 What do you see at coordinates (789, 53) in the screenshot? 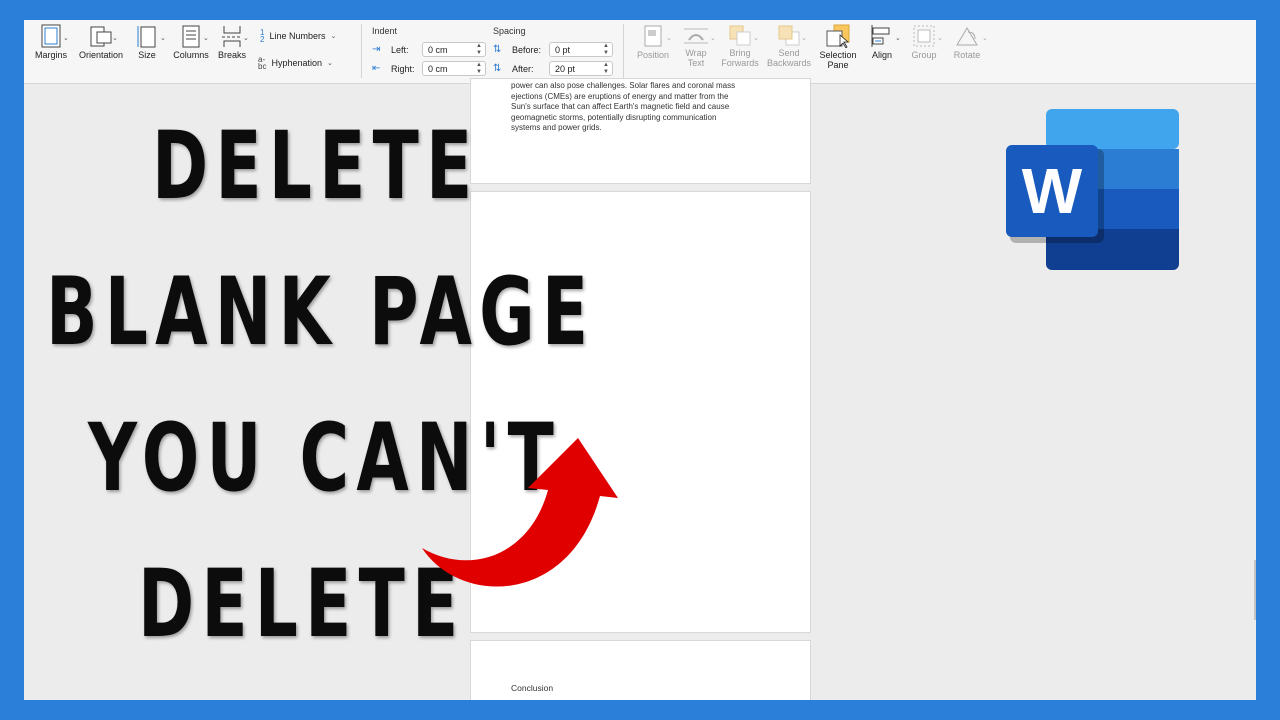
I see `send-backwards-label-line-1: Send` at bounding box center [789, 53].